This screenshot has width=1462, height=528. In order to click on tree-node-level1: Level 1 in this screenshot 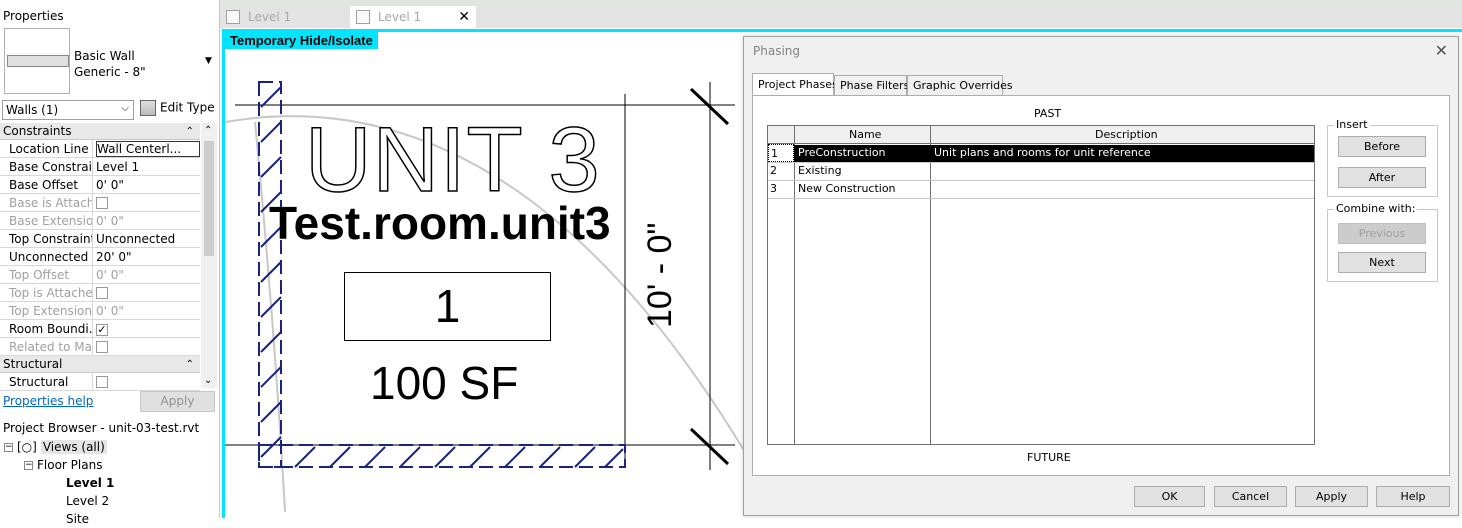, I will do `click(90, 483)`.